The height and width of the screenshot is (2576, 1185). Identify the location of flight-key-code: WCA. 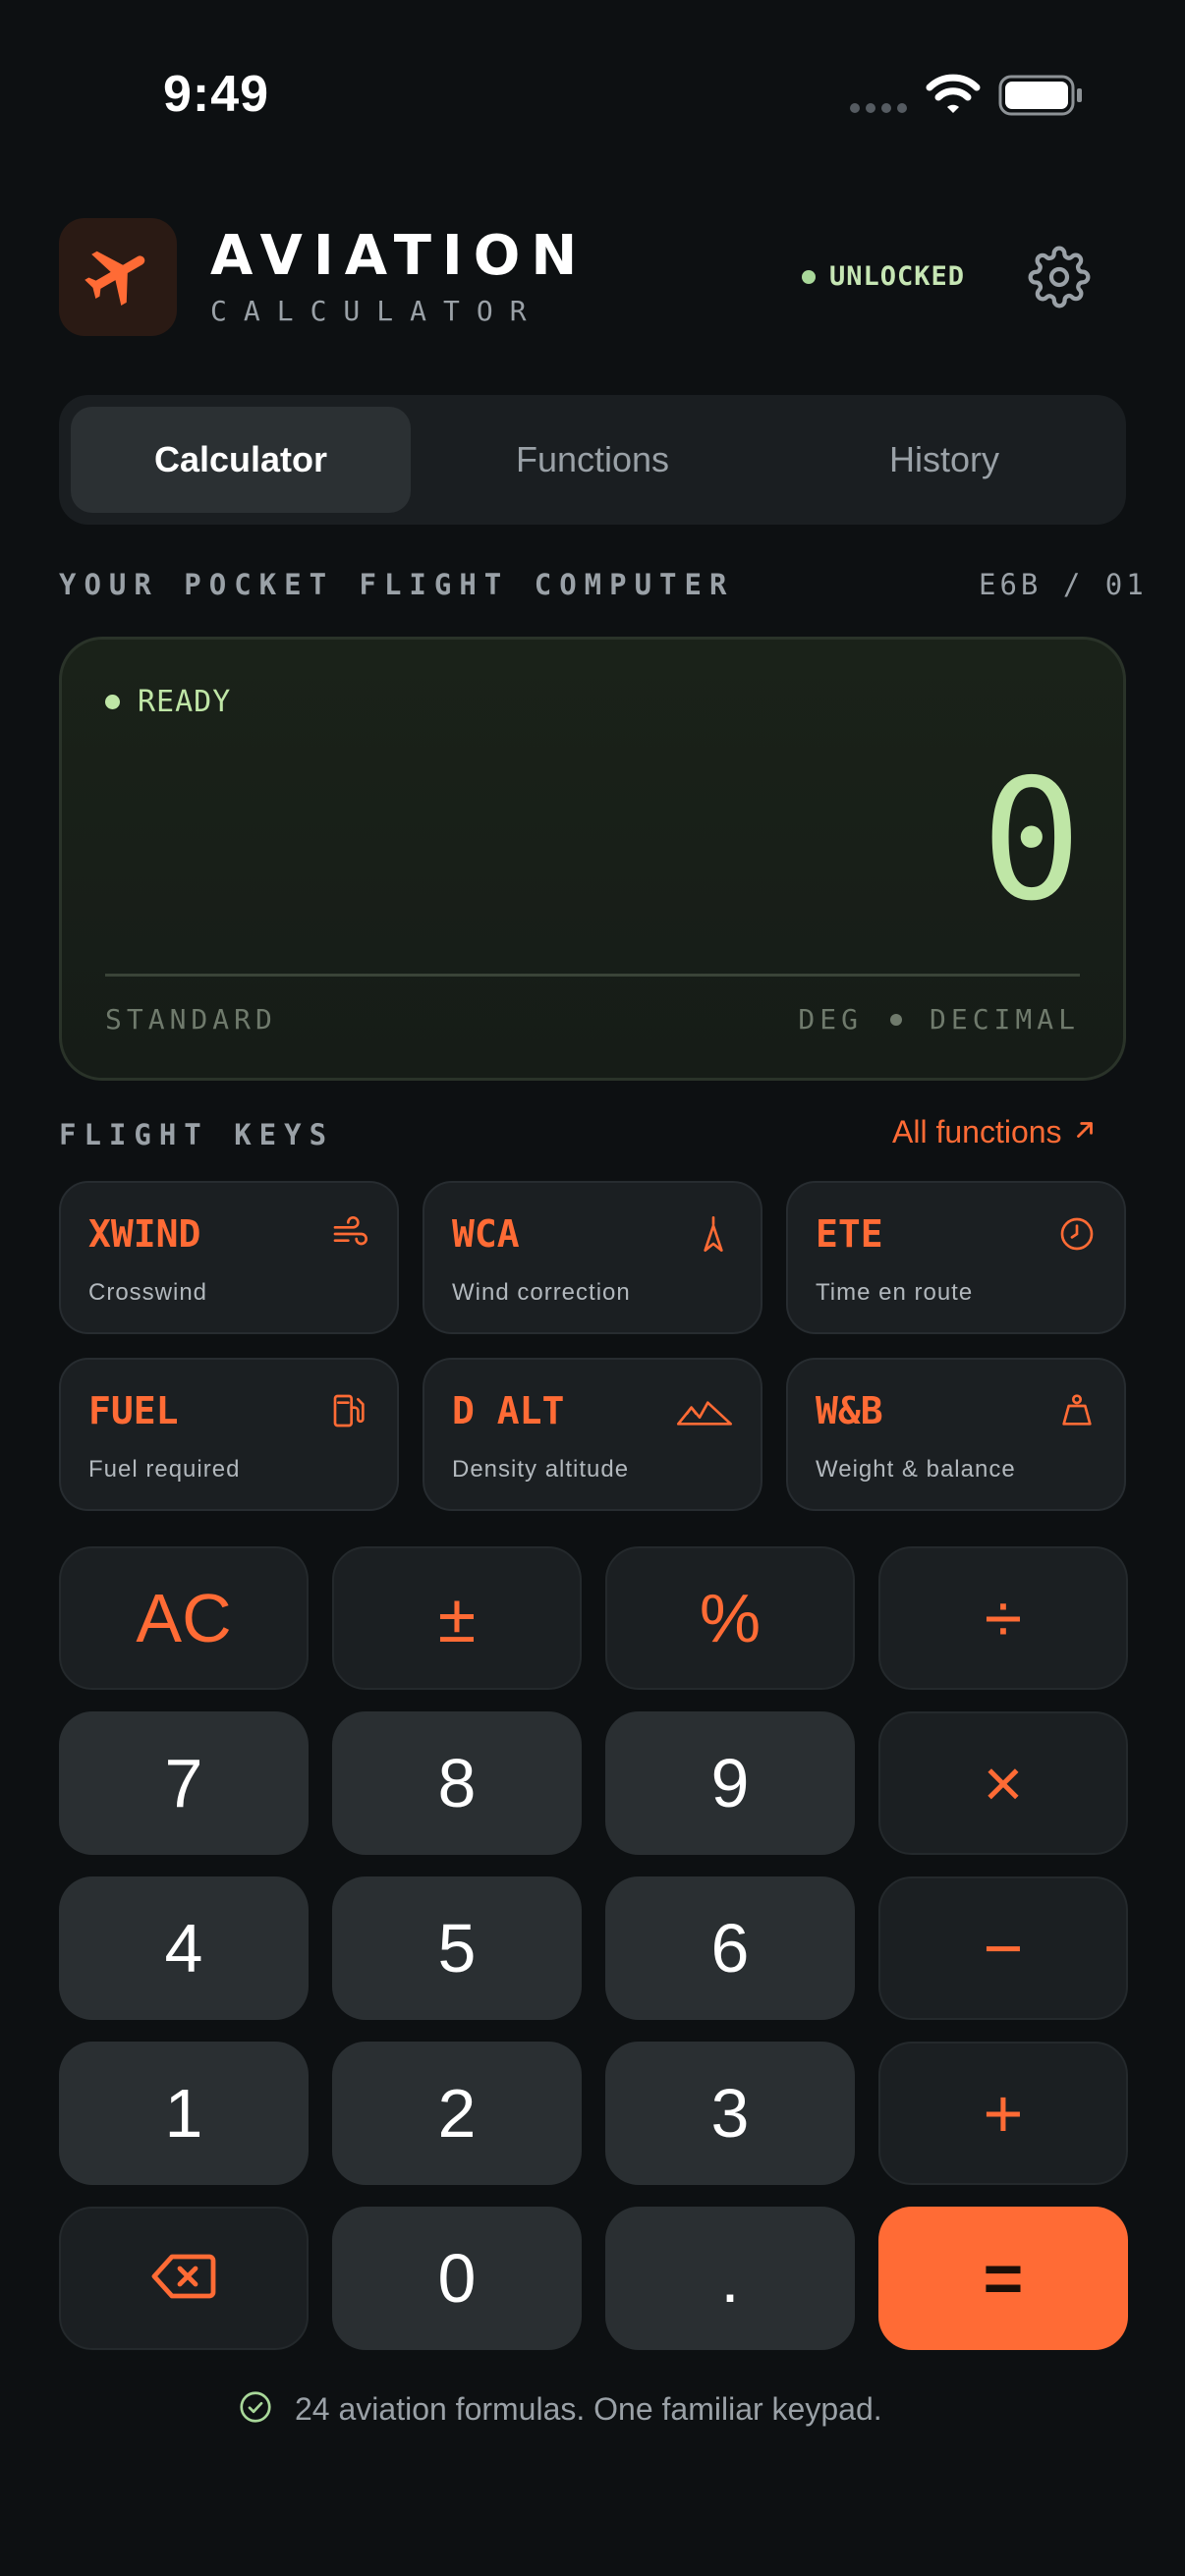
(486, 1234).